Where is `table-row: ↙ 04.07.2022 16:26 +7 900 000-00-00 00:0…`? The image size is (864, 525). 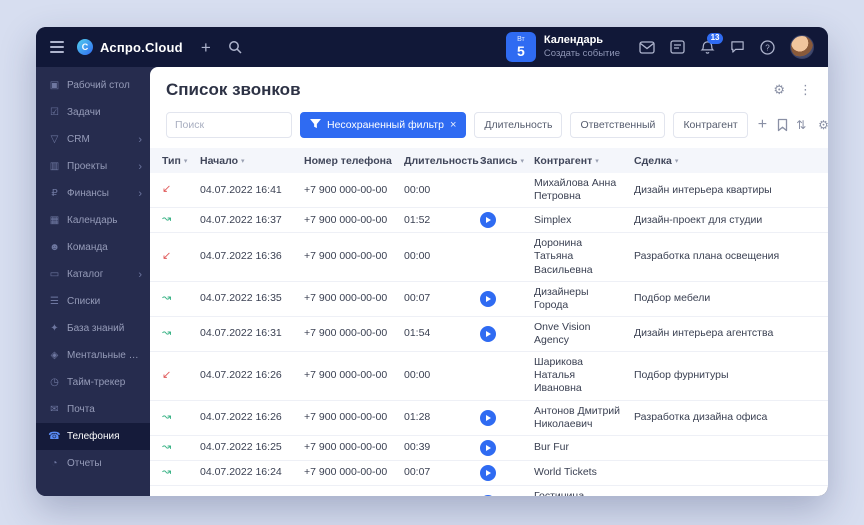
table-row: ↙ 04.07.2022 16:26 +7 900 000-00-00 00:0… is located at coordinates (489, 376).